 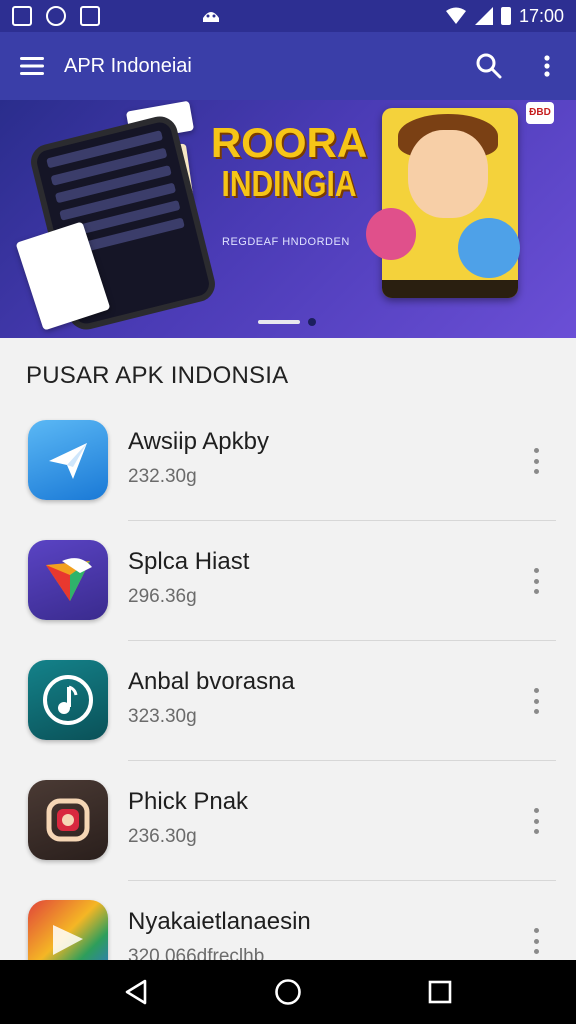 I want to click on app-name: Awsiip Apkby, so click(x=198, y=441).